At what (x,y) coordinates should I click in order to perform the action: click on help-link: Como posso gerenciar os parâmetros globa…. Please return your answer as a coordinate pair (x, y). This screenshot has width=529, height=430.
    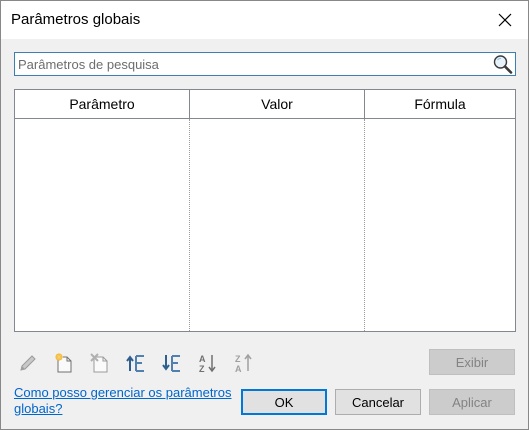
    Looking at the image, I should click on (126, 401).